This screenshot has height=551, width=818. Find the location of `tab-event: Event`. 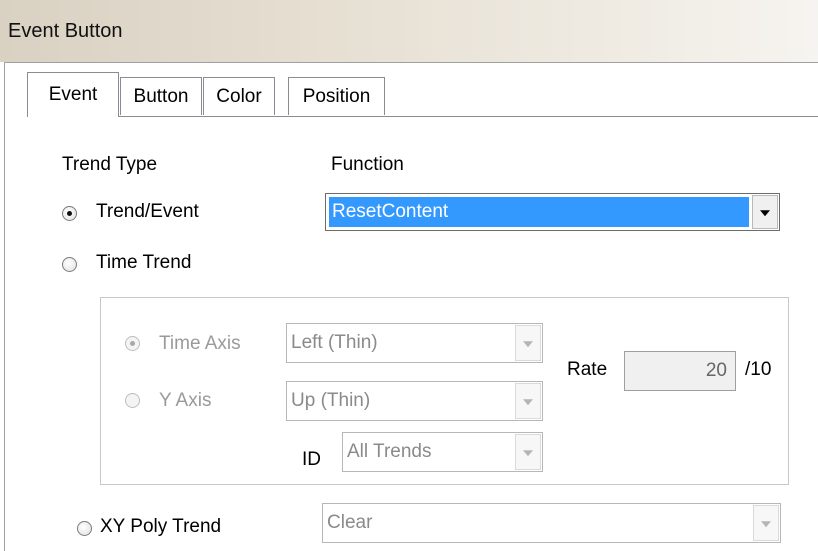

tab-event: Event is located at coordinates (73, 94).